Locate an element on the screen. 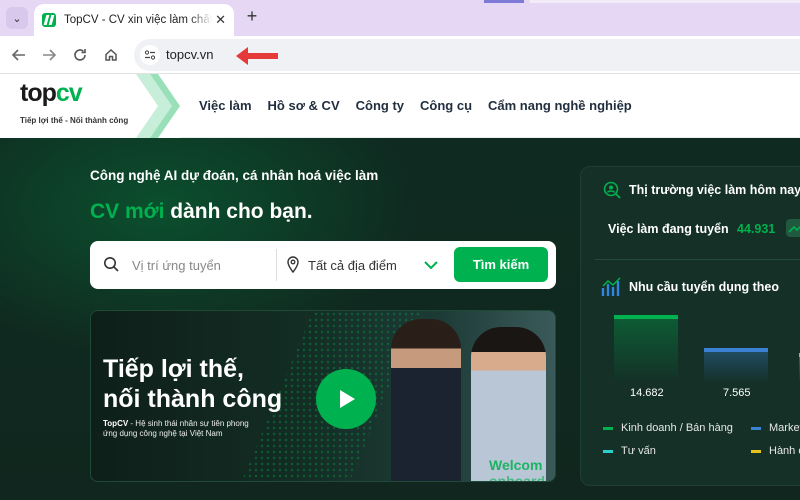 Image resolution: width=800 pixels, height=500 pixels. market-title: Thị trường việc làm hôm nay: is located at coordinates (714, 190).